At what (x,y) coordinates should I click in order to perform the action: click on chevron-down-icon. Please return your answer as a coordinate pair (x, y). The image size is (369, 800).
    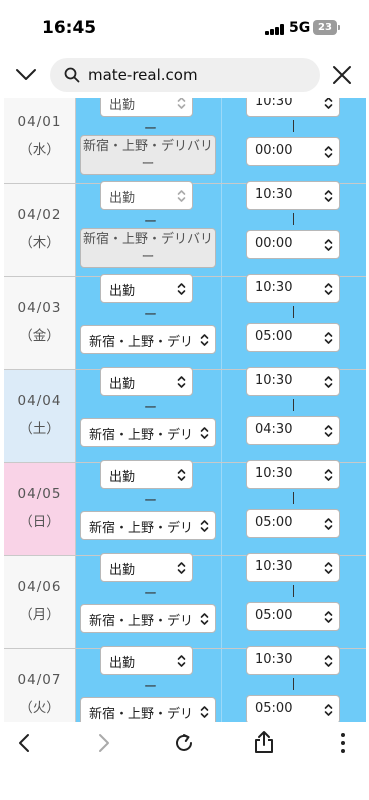
    Looking at the image, I should click on (26, 74).